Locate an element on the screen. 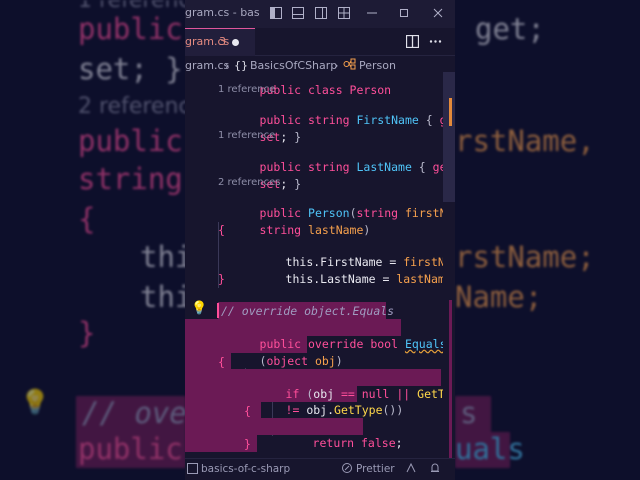 The image size is (640, 480). codelens-references: 2 references is located at coordinates (249, 182).